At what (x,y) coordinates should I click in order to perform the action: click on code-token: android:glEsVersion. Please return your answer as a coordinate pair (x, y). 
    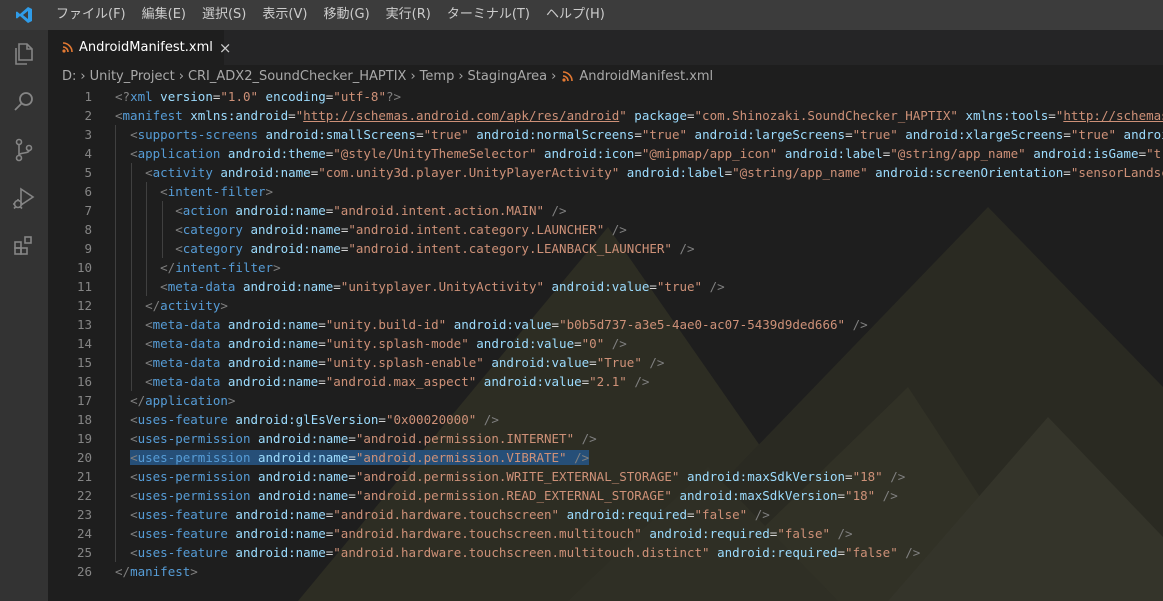
    Looking at the image, I should click on (303, 419).